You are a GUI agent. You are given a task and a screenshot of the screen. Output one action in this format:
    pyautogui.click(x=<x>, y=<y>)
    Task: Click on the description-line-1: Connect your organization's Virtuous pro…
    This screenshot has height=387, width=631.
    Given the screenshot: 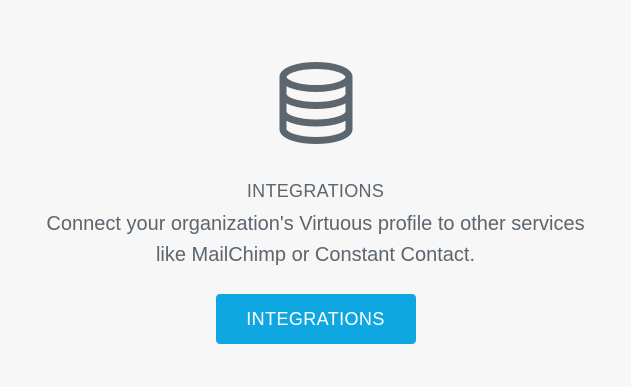 What is the action you would take?
    pyautogui.click(x=315, y=224)
    